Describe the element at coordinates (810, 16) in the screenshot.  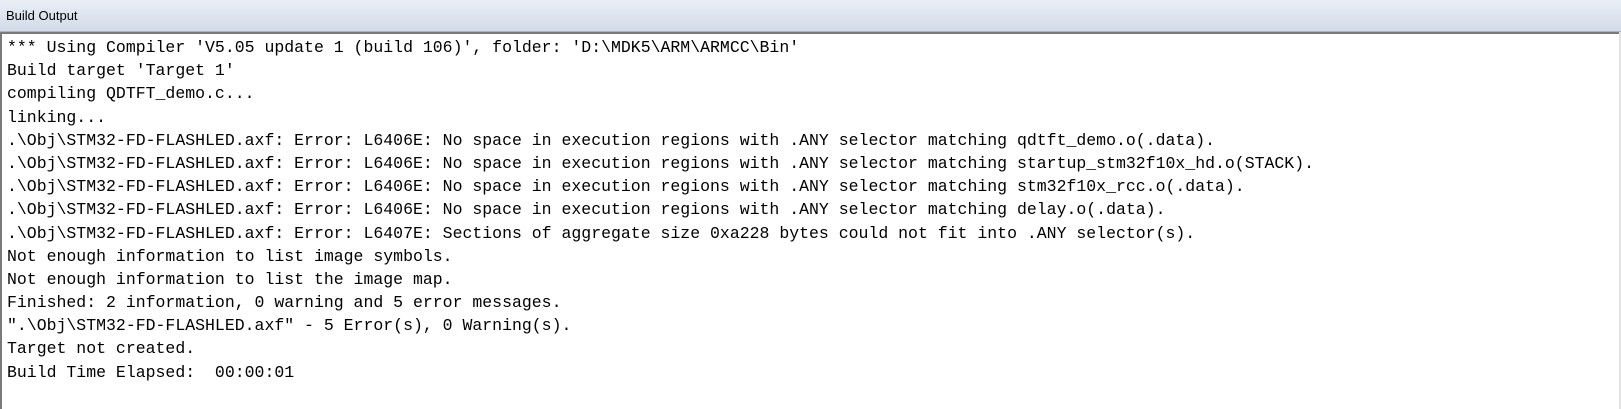
I see `build-output-title-bar: Build Output` at that location.